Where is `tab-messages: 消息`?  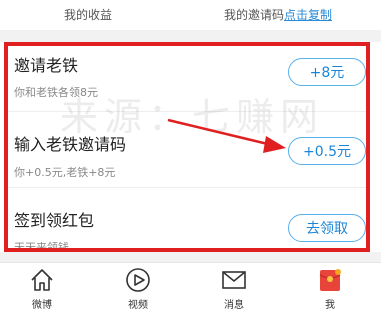 tab-messages: 消息 is located at coordinates (234, 289).